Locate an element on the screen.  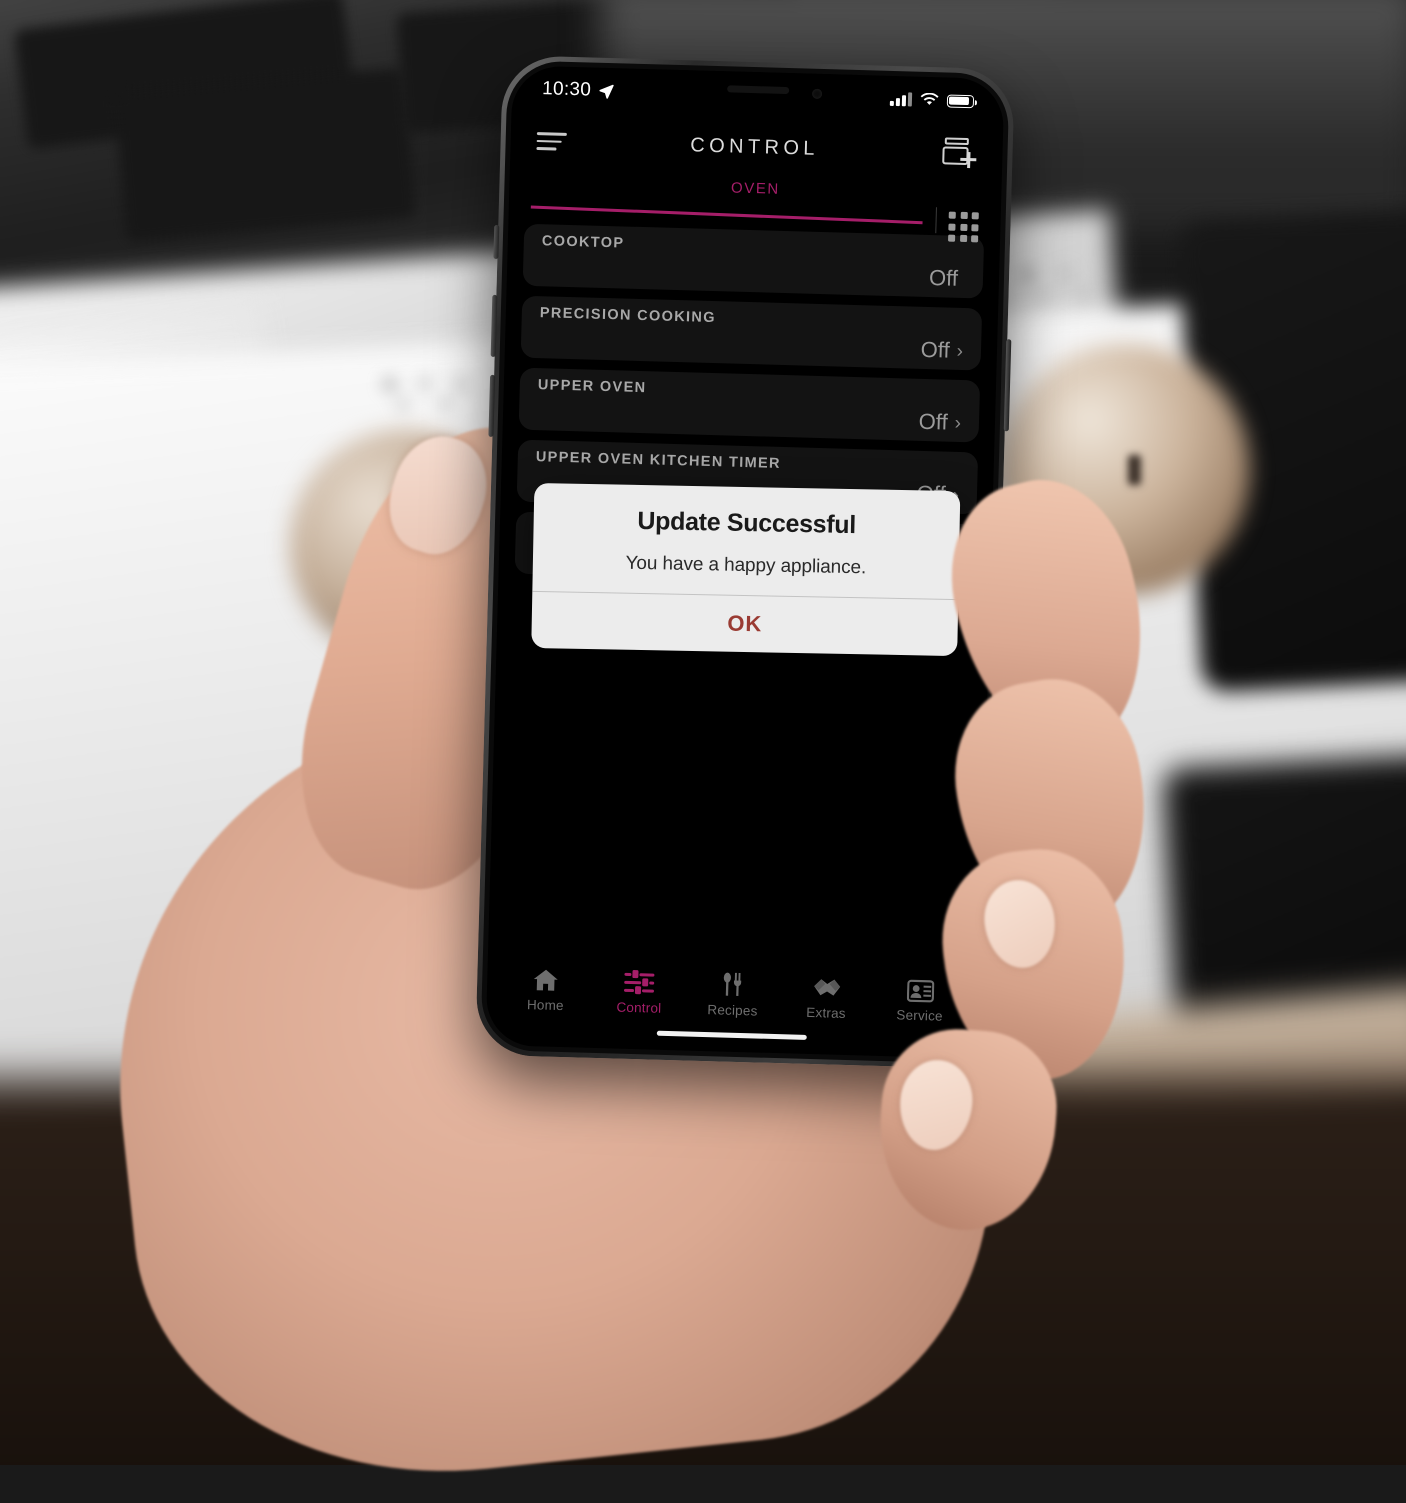
burner-grate is located at coordinates (265, 155).